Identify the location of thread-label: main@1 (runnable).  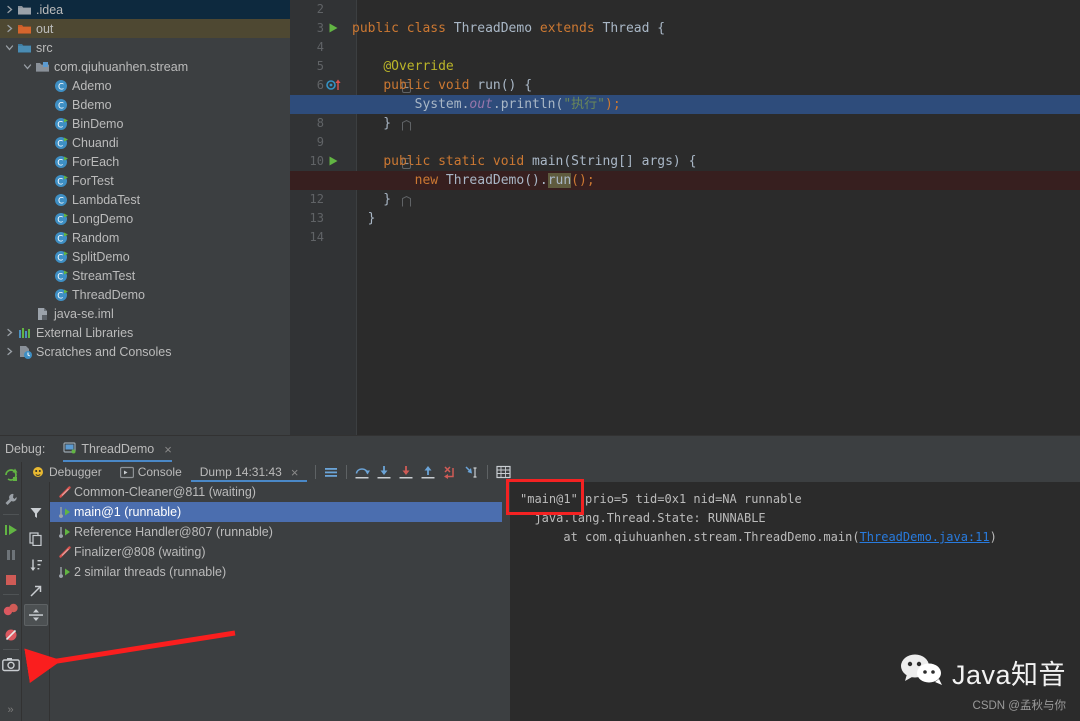
(128, 512).